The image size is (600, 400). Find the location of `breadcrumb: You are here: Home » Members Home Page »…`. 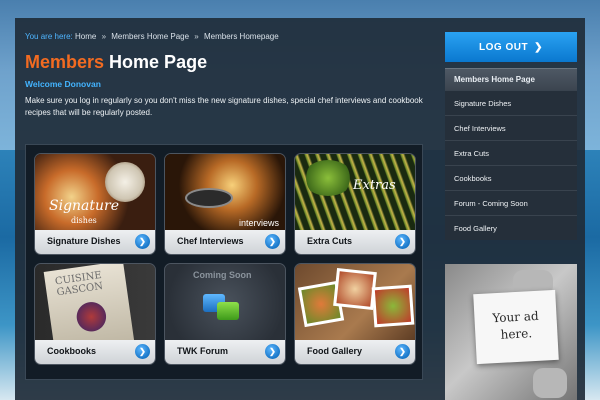

breadcrumb: You are here: Home » Members Home Page »… is located at coordinates (225, 38).